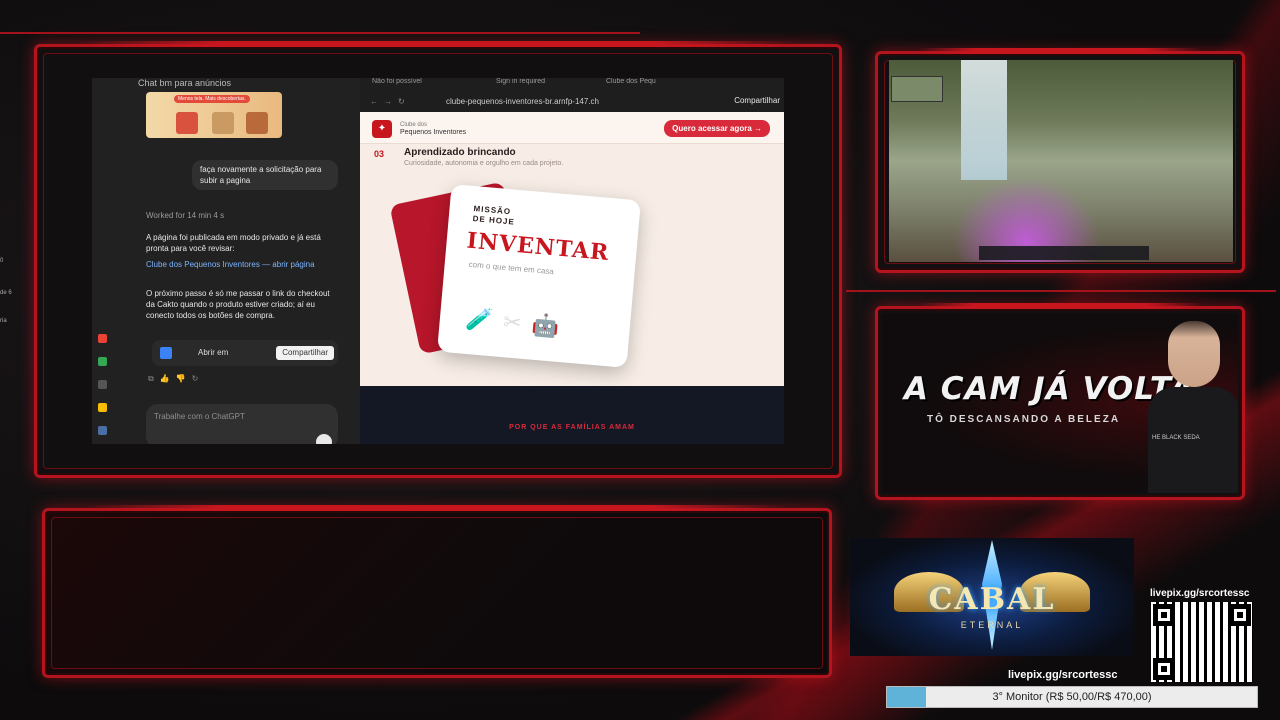 The height and width of the screenshot is (720, 1280). I want to click on shirt-text: HE BLACK SEDA, so click(1176, 438).